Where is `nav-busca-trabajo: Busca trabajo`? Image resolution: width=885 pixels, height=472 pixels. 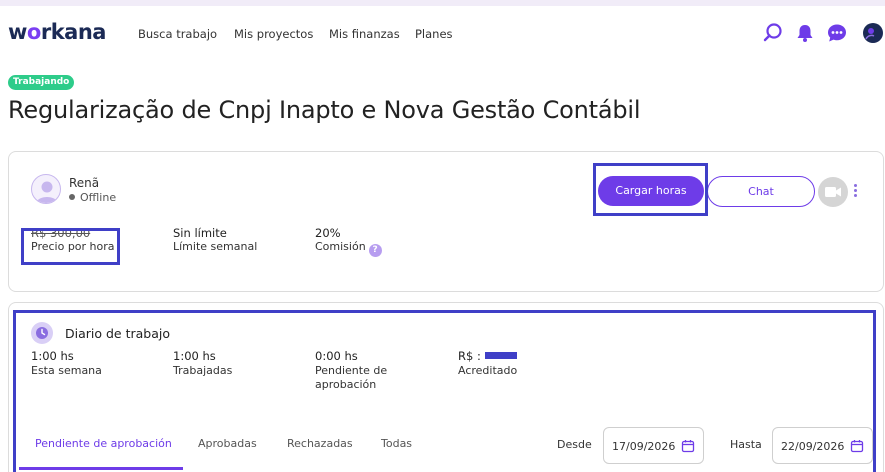 nav-busca-trabajo: Busca trabajo is located at coordinates (177, 34).